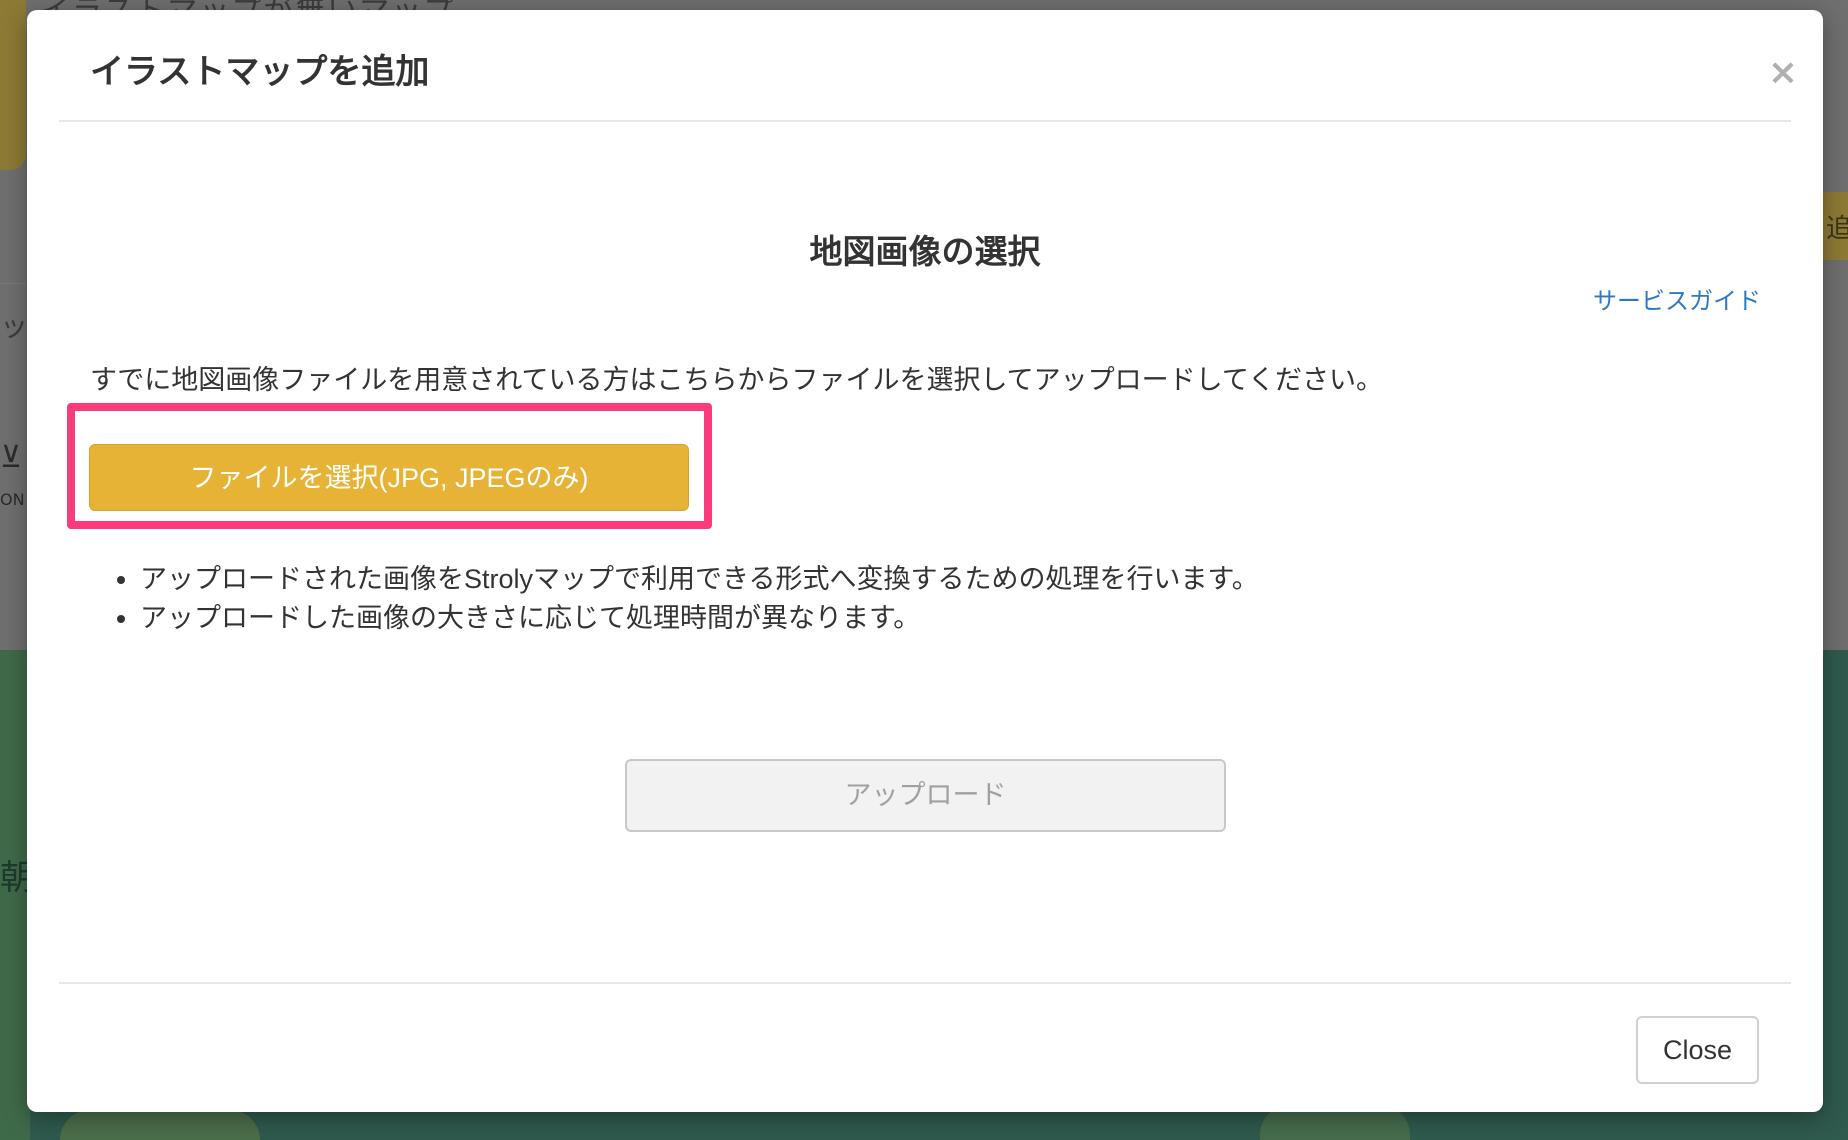  I want to click on close-button: Close, so click(1697, 1050).